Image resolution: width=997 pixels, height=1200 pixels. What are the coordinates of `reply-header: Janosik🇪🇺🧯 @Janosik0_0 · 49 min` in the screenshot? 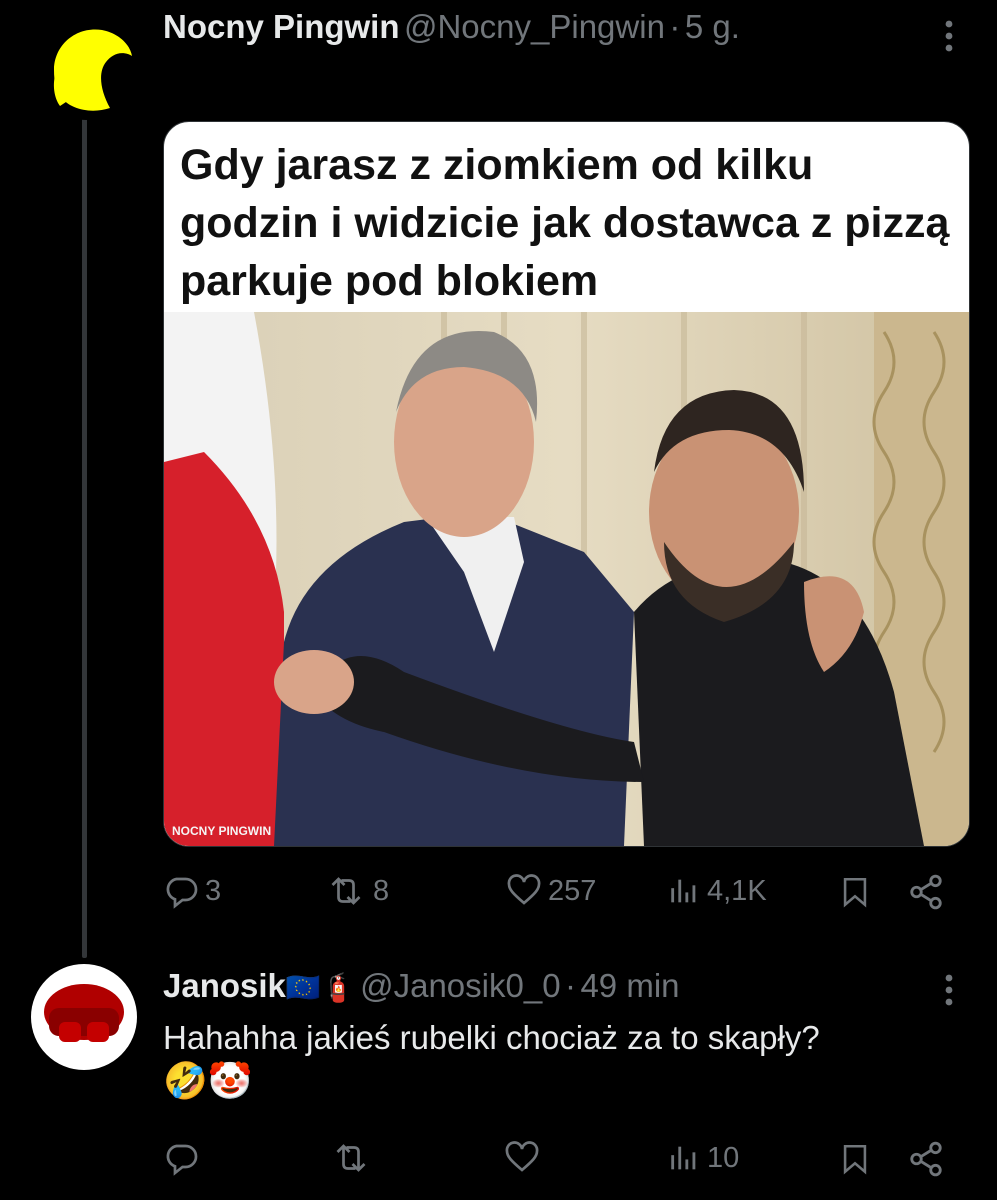 It's located at (421, 986).